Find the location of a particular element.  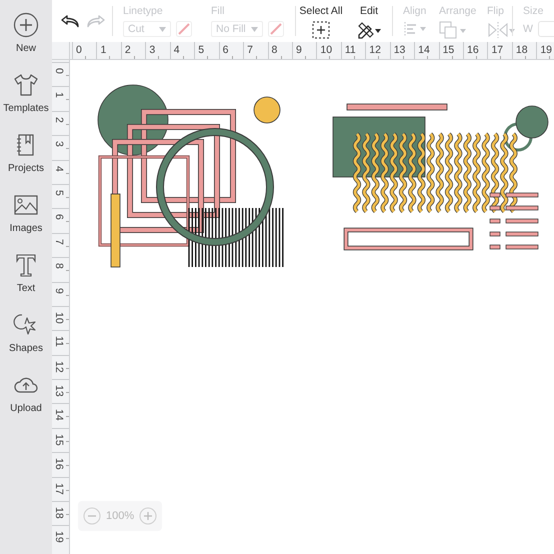

sidebar-item: Projects is located at coordinates (26, 150).